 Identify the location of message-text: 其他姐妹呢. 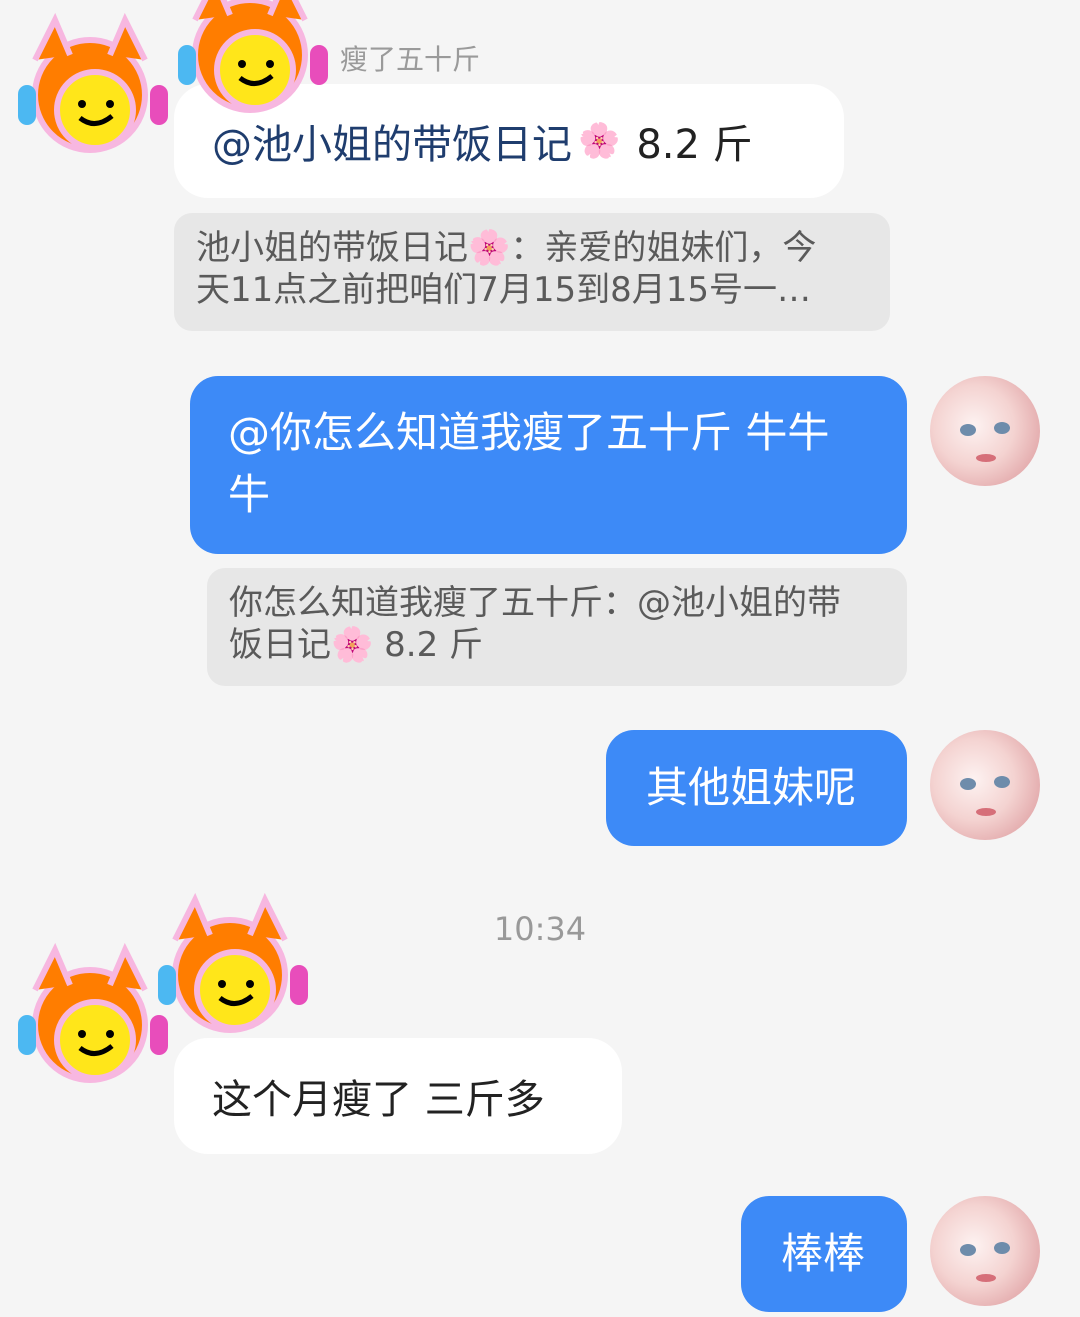
(751, 787).